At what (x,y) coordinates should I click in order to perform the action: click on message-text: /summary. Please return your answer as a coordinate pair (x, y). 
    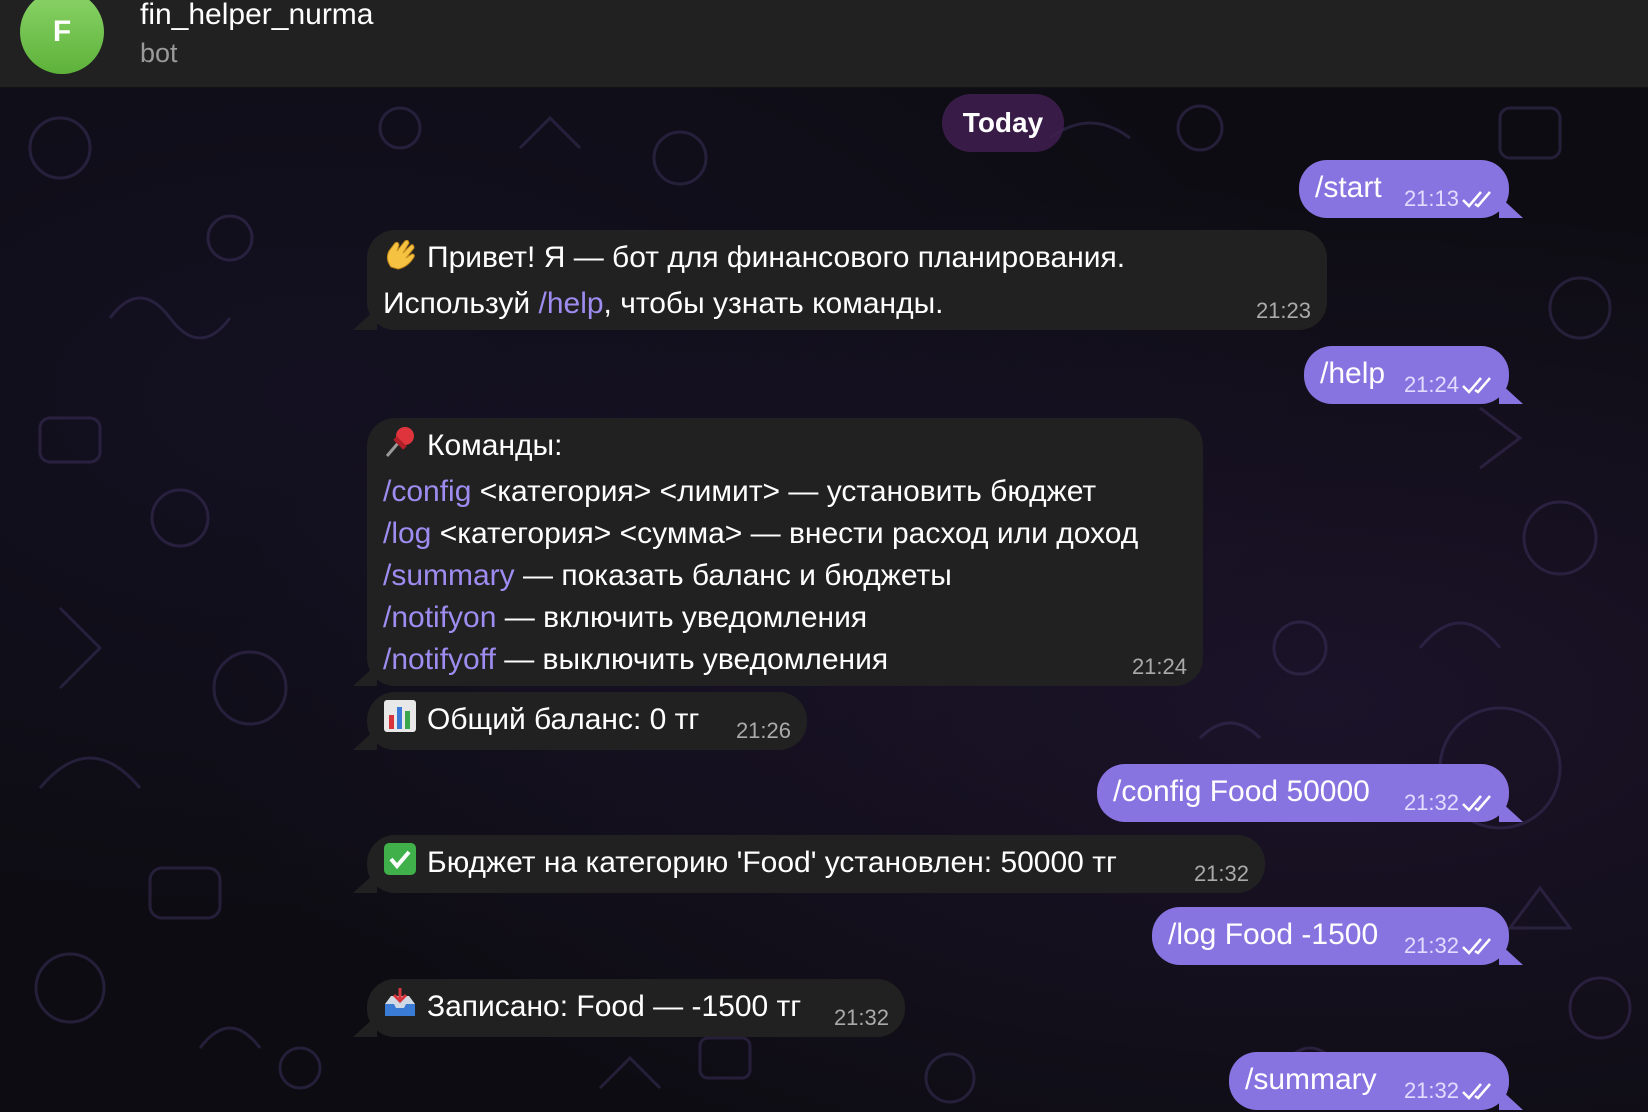
    Looking at the image, I should click on (1311, 1079).